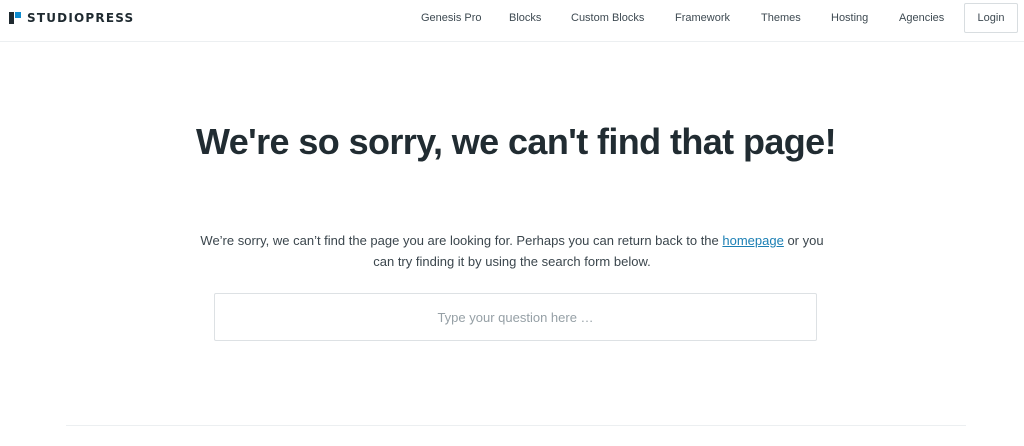 Image resolution: width=1024 pixels, height=446 pixels. Describe the element at coordinates (781, 18) in the screenshot. I see `nav-item-themes: Themes` at that location.